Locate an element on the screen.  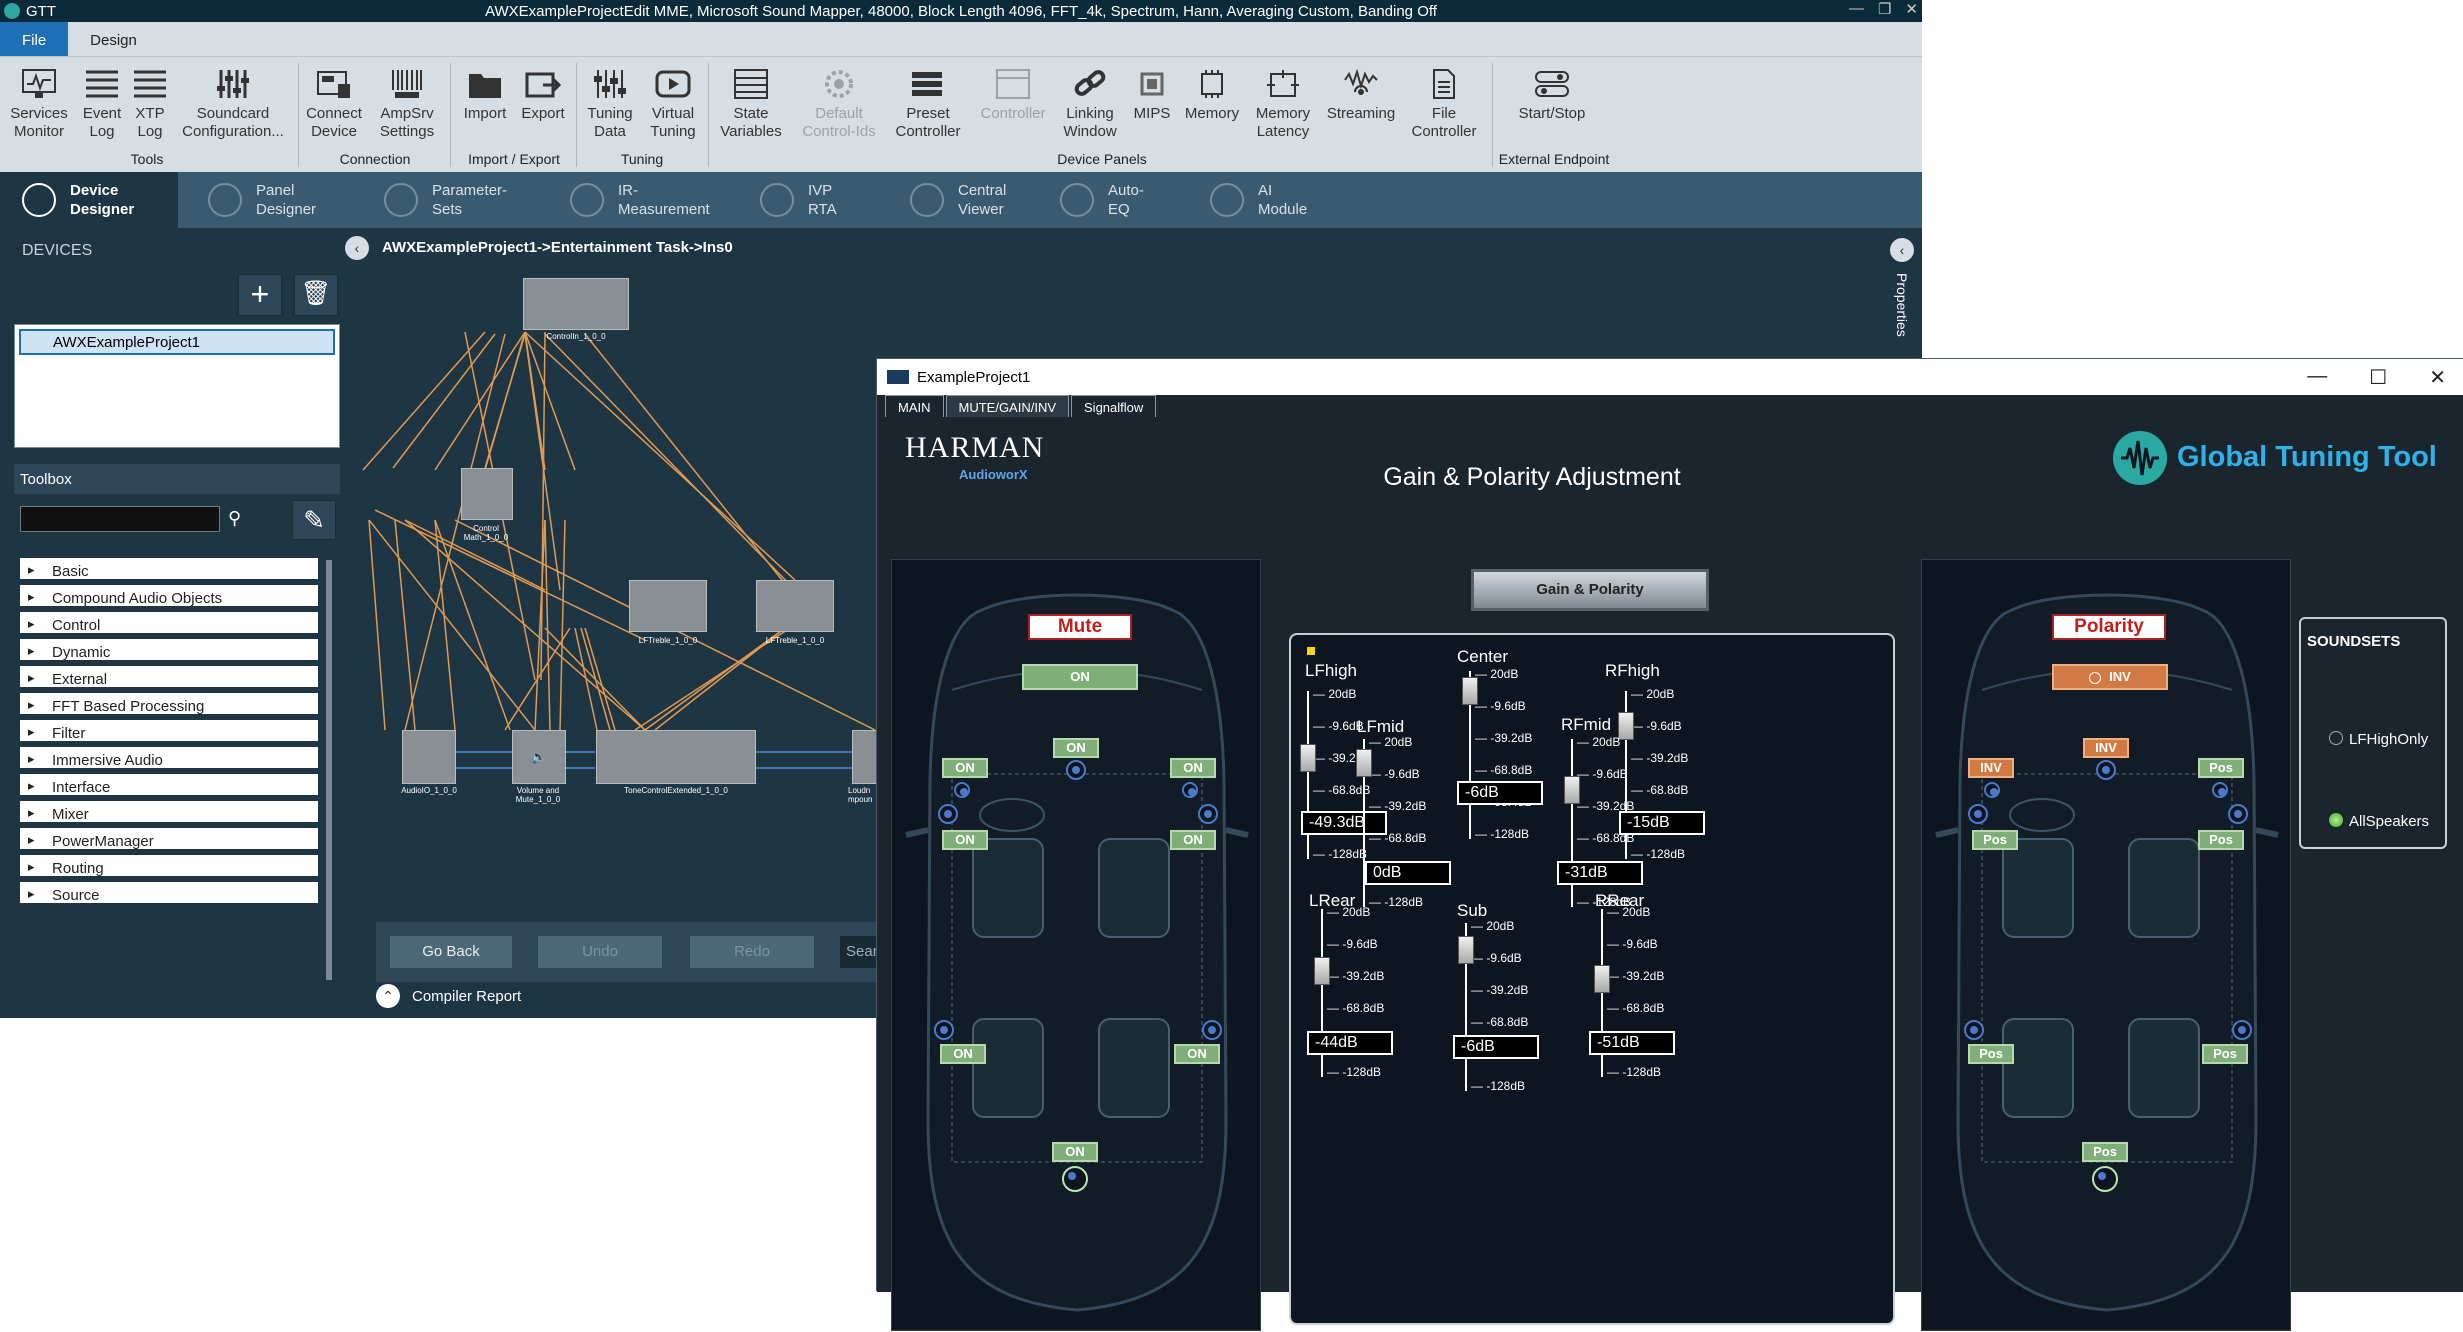
toolbox-item: Compound Audio Objects is located at coordinates (169, 598).